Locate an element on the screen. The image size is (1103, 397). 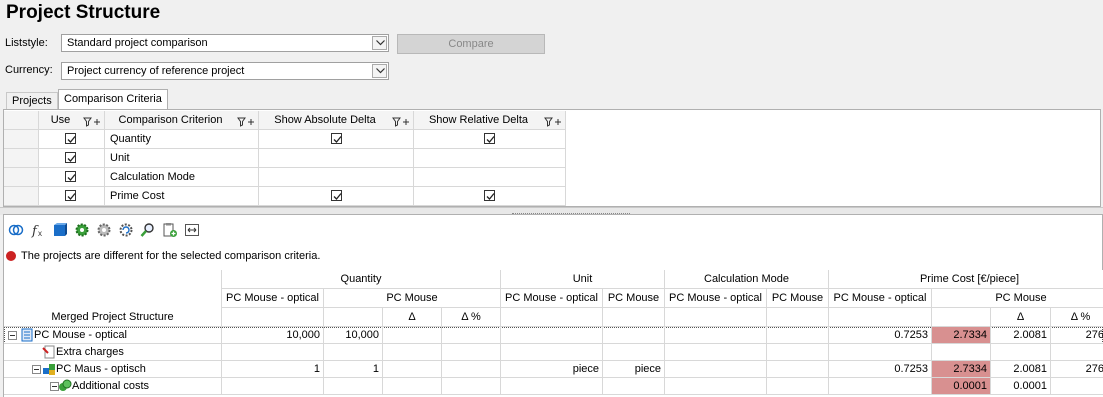
value-cell: 2.7334 is located at coordinates (961, 369).